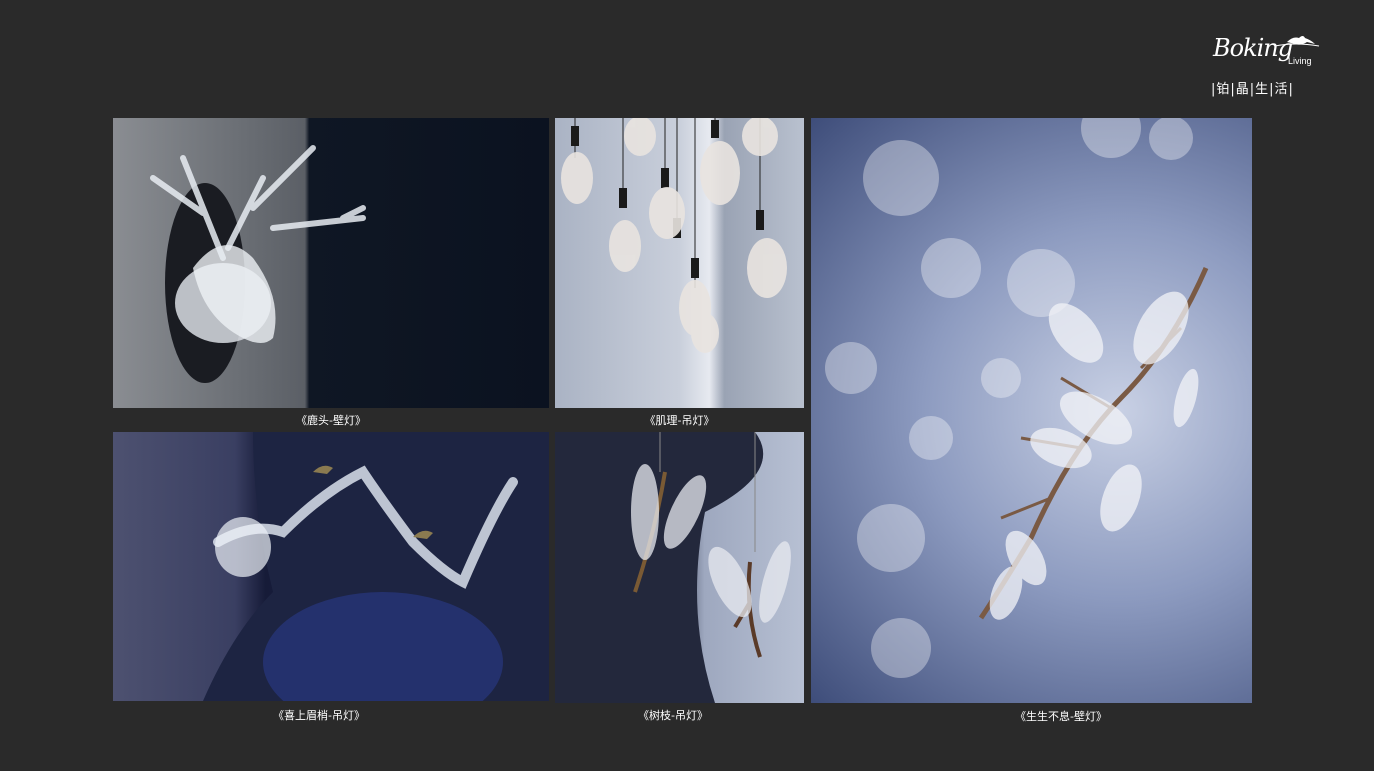  Describe the element at coordinates (331, 420) in the screenshot. I see `caption-deer: 《鹿头-壁灯》` at that location.